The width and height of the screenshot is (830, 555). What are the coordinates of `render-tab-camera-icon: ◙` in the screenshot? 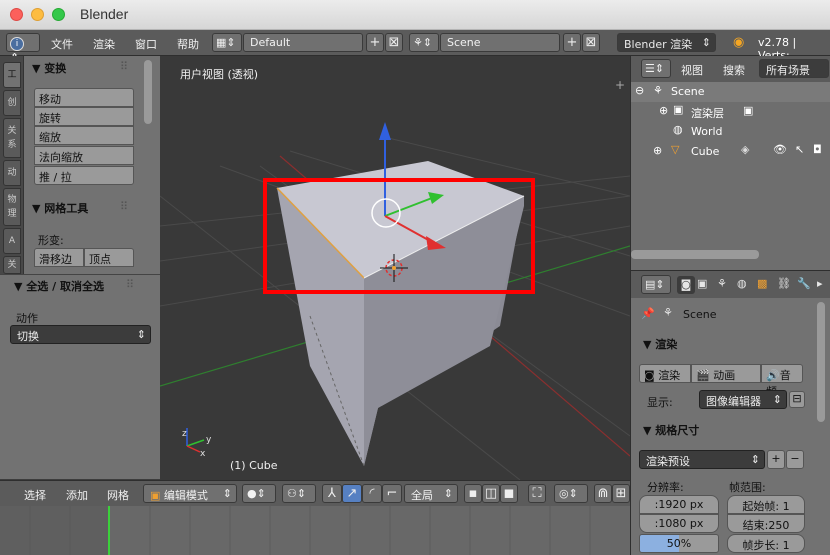 It's located at (686, 285).